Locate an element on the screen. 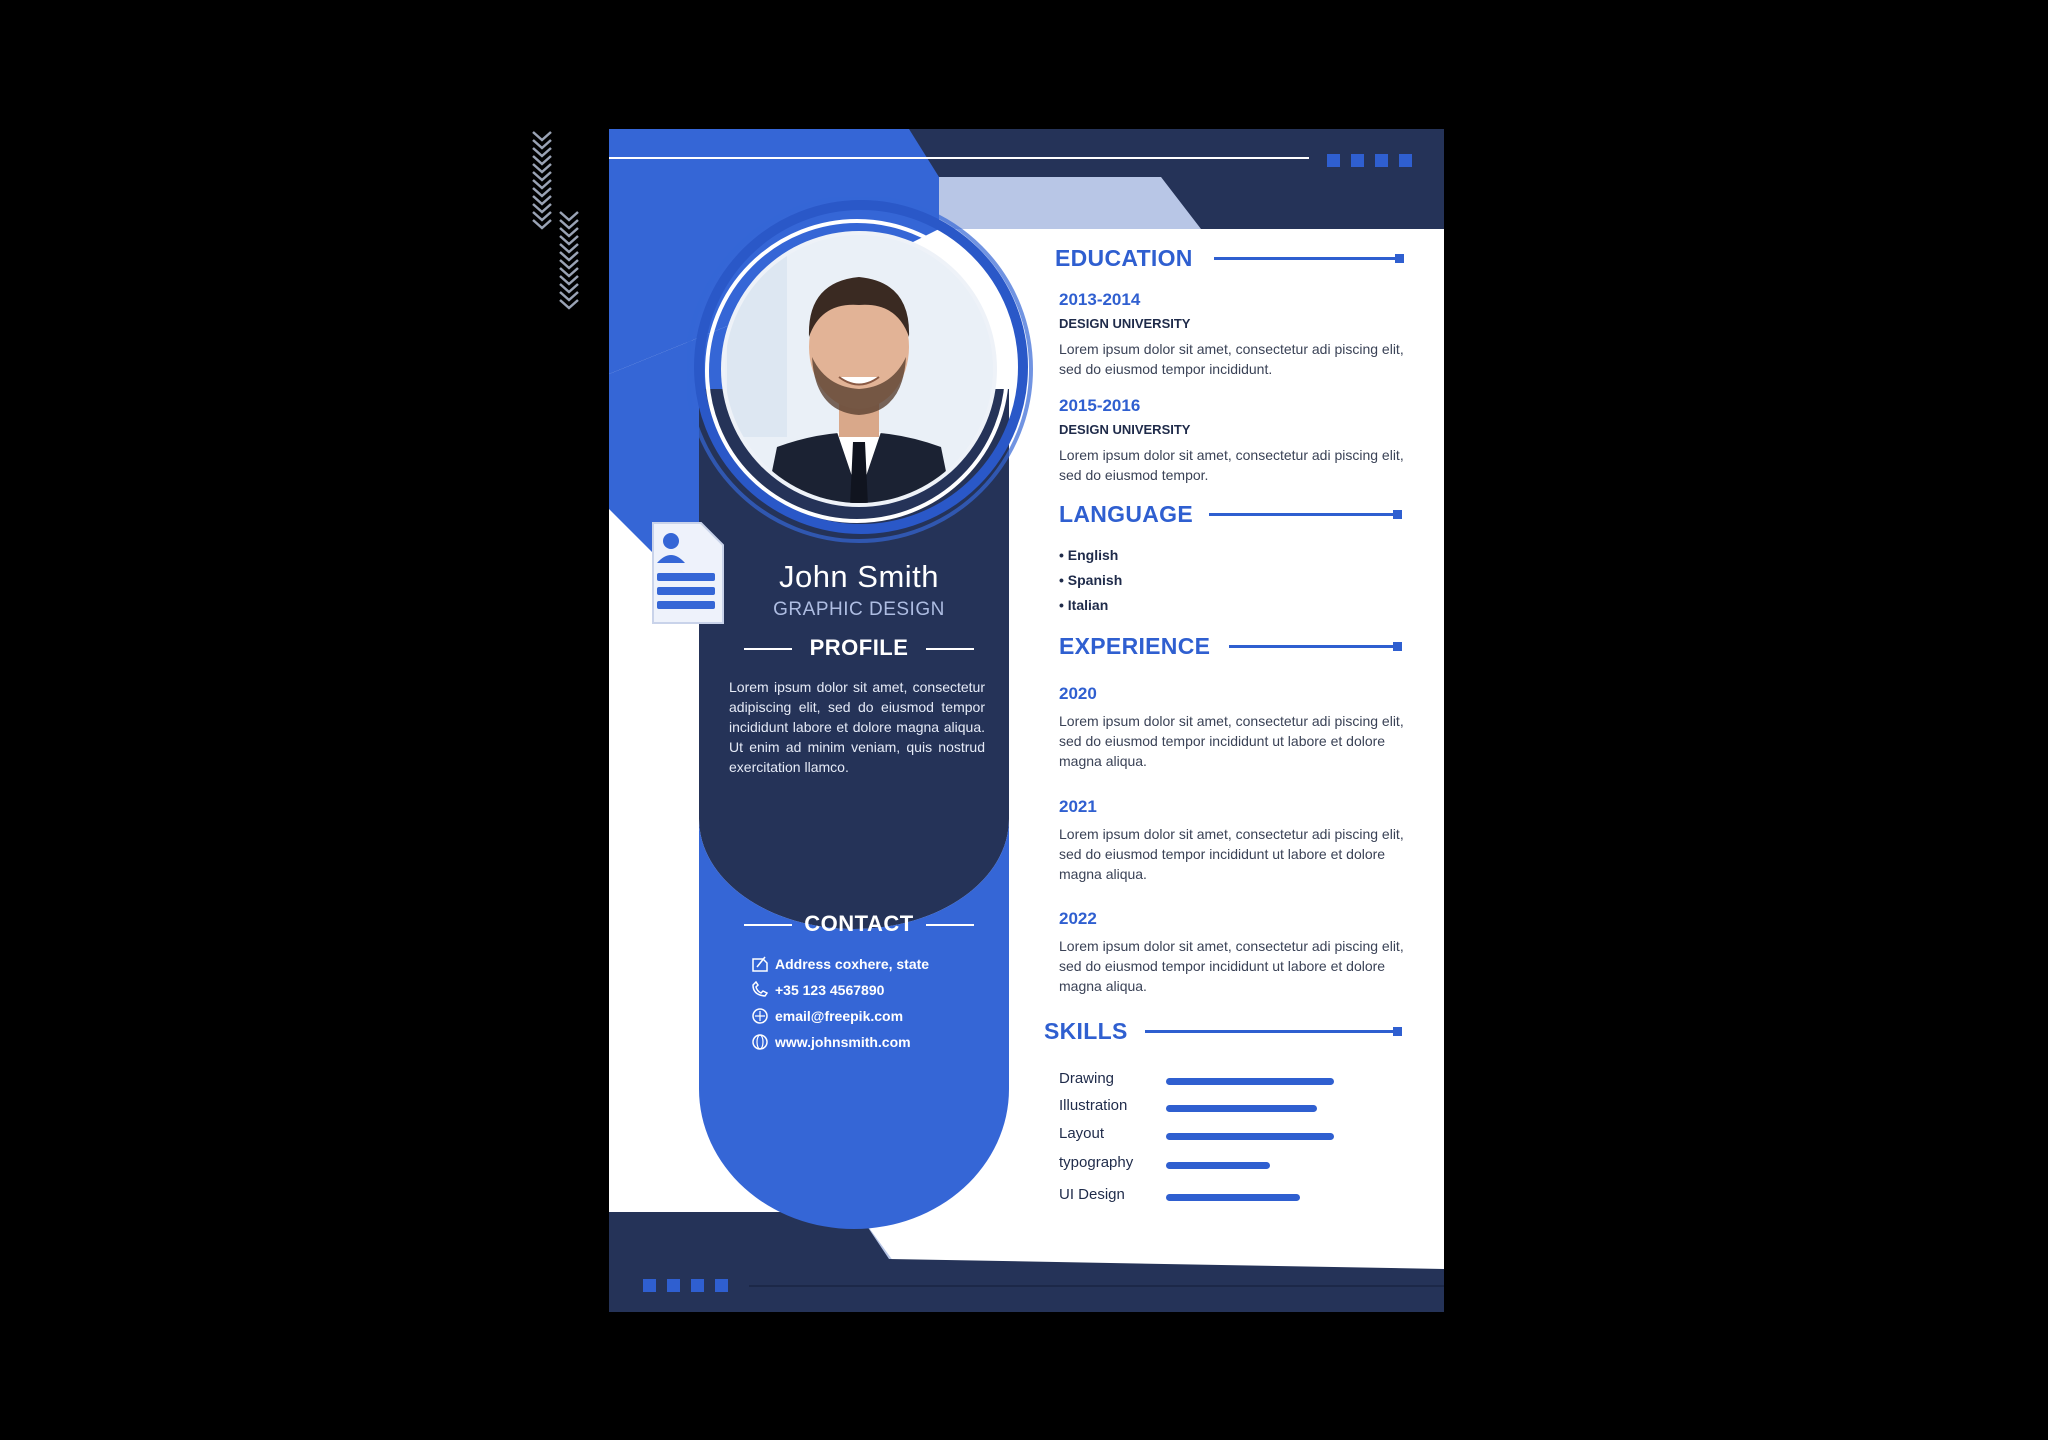 Image resolution: width=2048 pixels, height=1440 pixels. skills-rule is located at coordinates (1273, 1031).